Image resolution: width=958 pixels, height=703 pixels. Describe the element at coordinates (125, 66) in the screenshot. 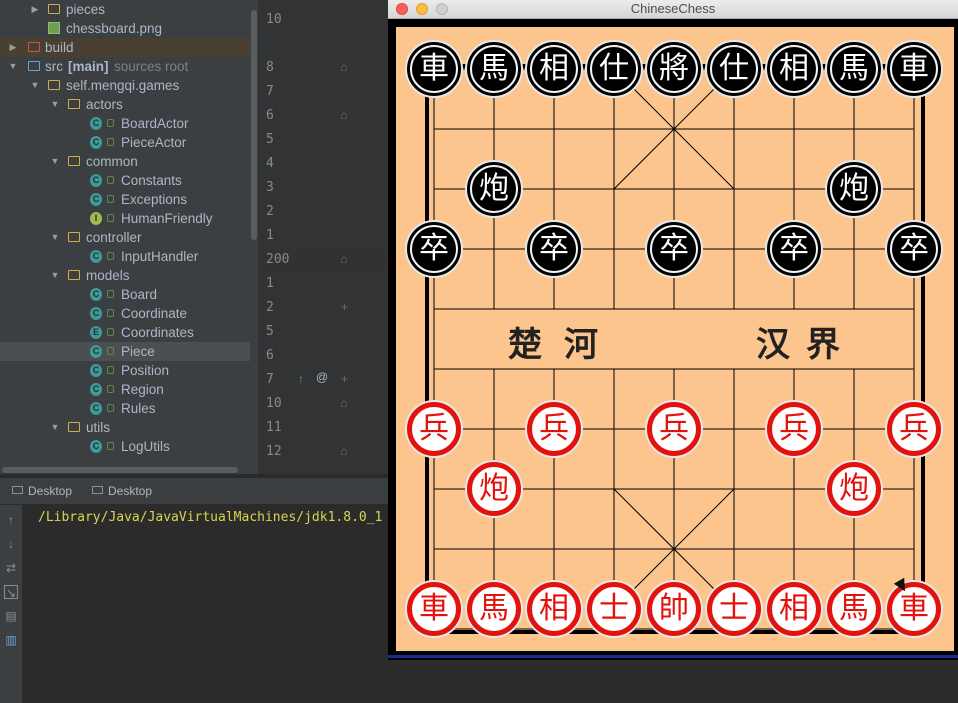

I see `tree-item-src: ▼ src [main] sources root` at that location.